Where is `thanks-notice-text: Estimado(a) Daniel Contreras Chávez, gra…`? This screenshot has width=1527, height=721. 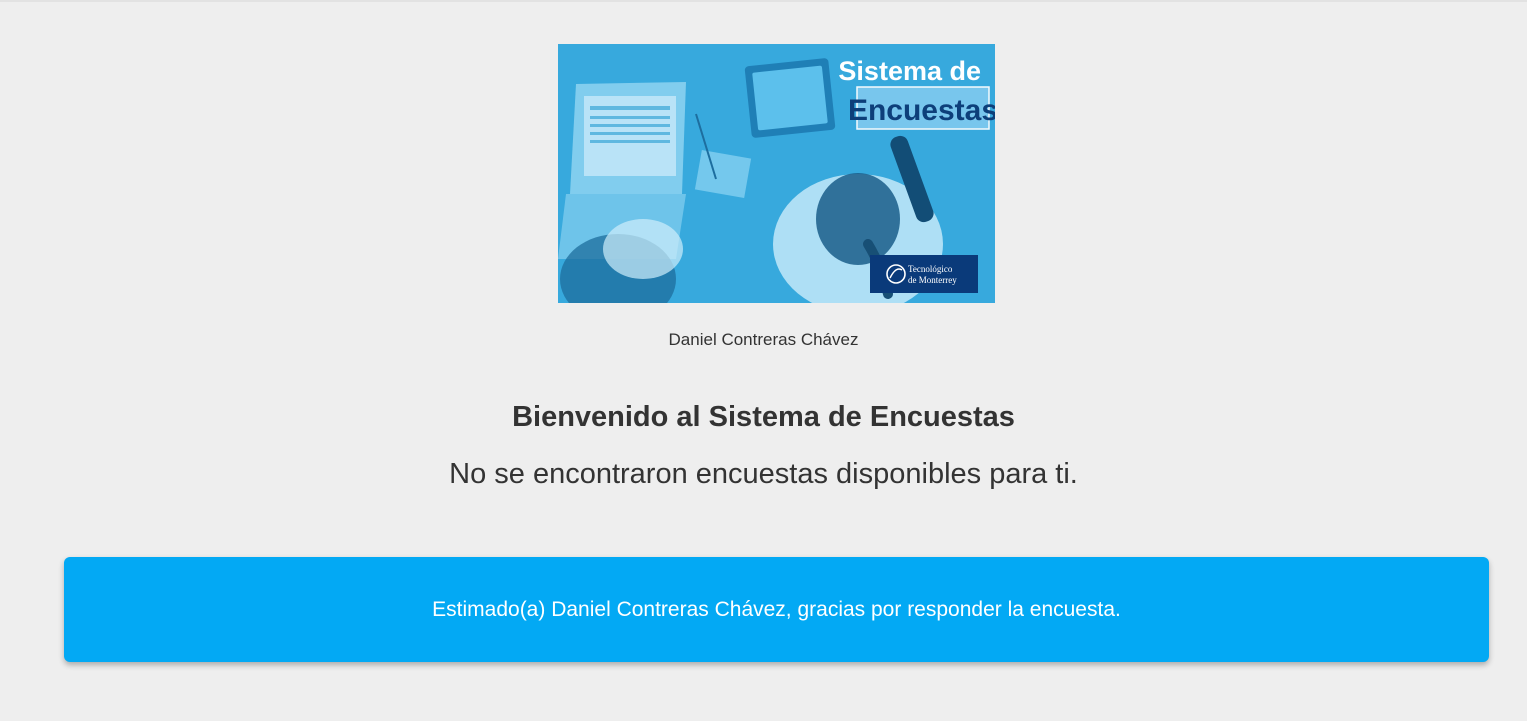
thanks-notice-text: Estimado(a) Daniel Contreras Chávez, gra… is located at coordinates (776, 609).